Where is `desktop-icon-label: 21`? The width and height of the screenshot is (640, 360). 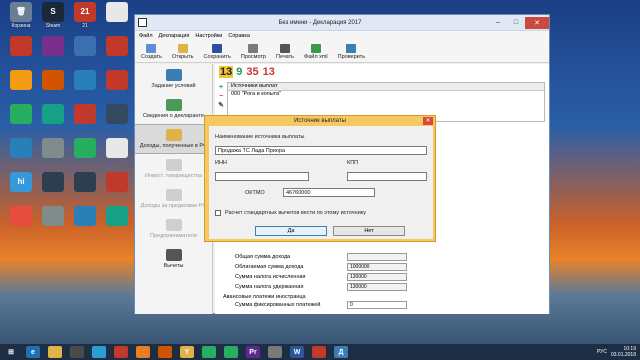 desktop-icon-label: 21 is located at coordinates (85, 26).